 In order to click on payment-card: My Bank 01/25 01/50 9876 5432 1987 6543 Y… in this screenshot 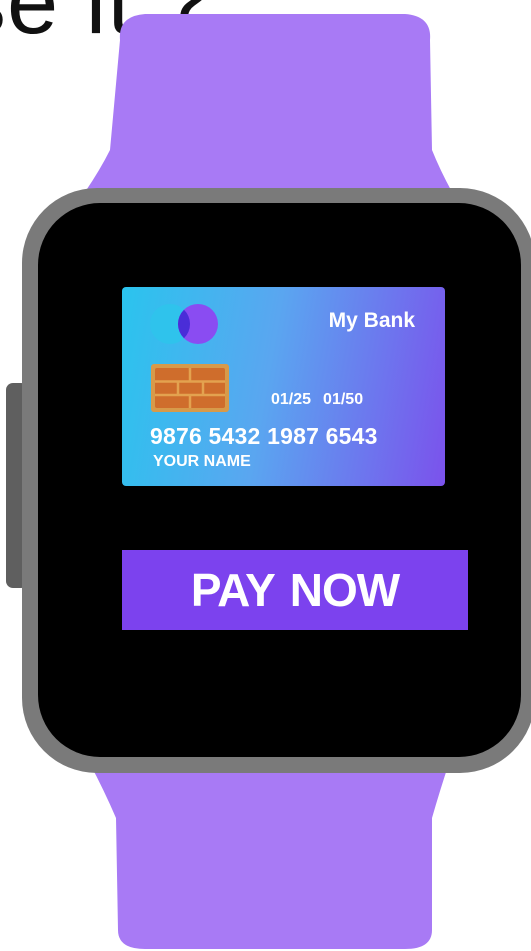, I will do `click(283, 386)`.